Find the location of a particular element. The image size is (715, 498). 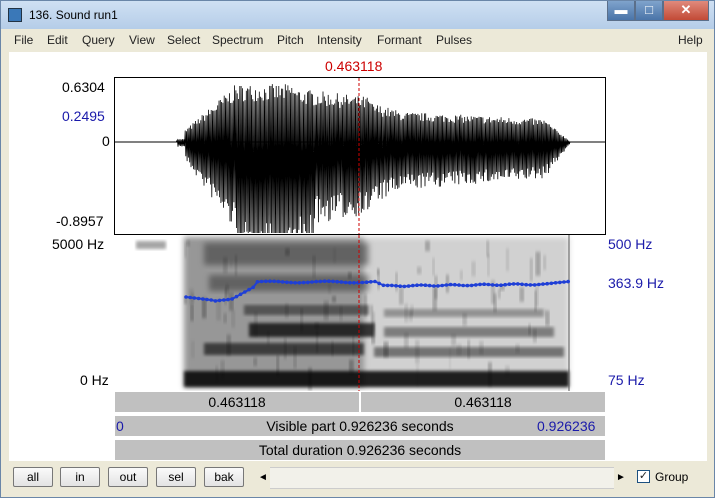

zoom-out-button: out is located at coordinates (128, 477).